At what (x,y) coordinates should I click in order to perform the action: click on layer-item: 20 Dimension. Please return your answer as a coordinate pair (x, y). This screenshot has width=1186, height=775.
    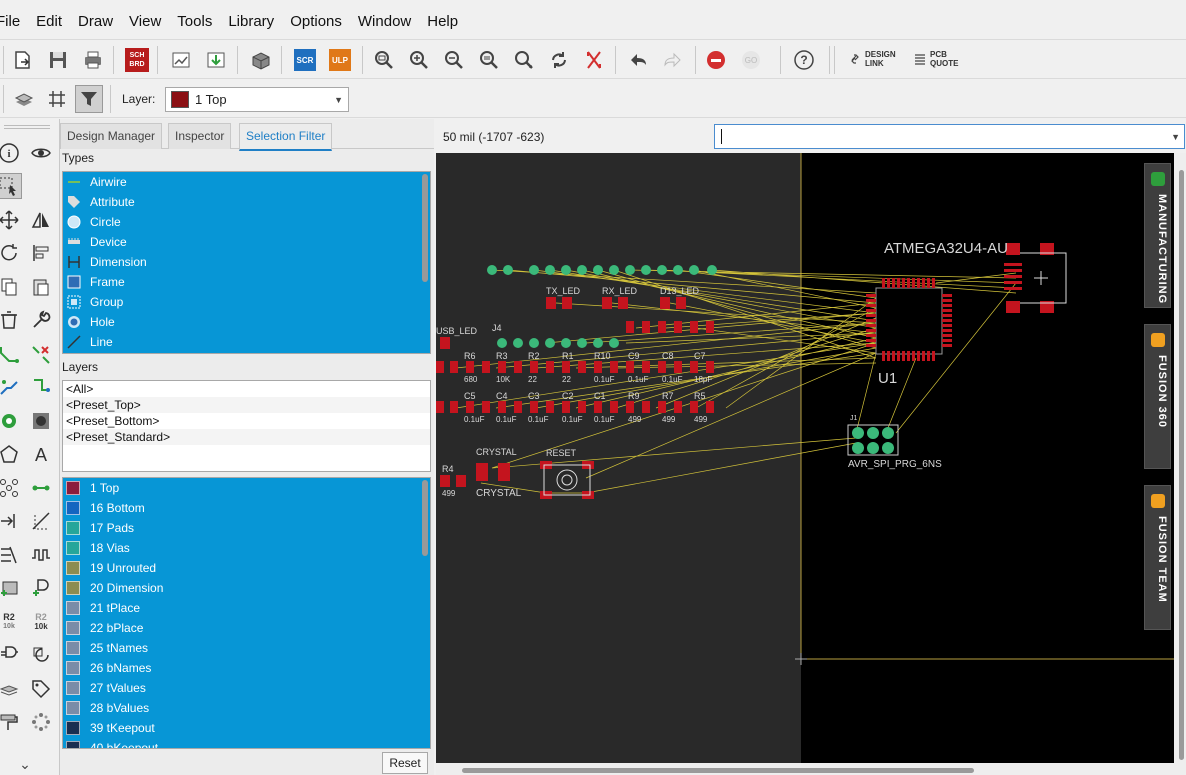
    Looking at the image, I should click on (246, 588).